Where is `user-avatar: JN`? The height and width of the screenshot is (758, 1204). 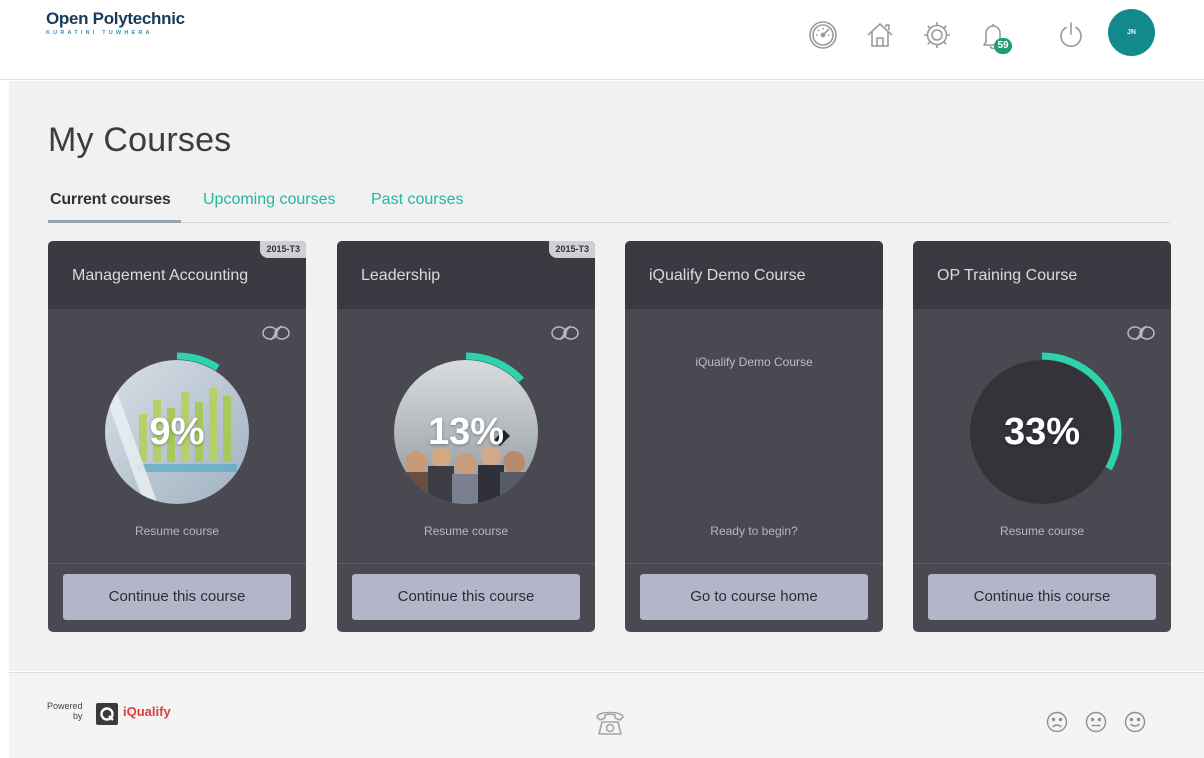 user-avatar: JN is located at coordinates (1131, 32).